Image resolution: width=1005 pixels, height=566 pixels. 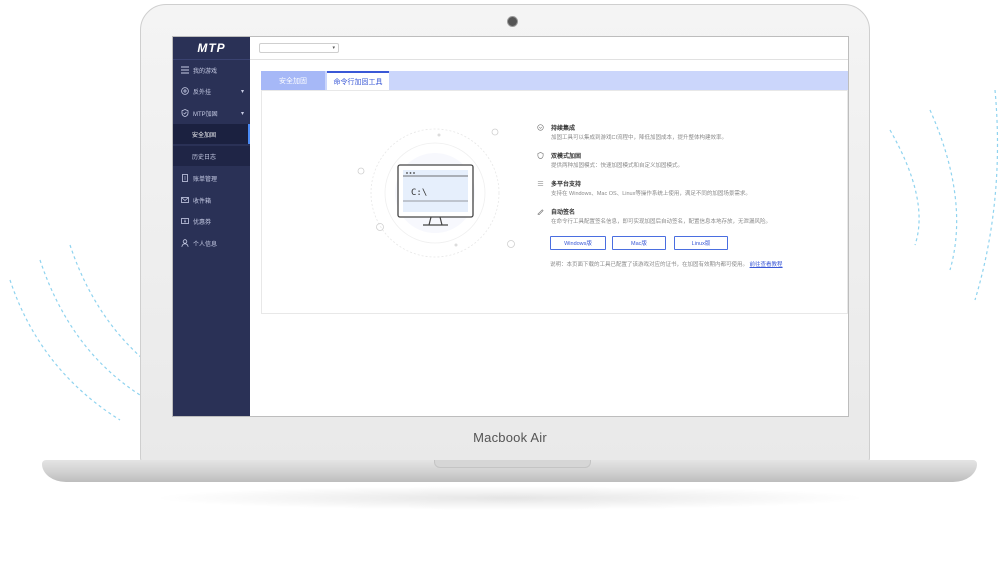 I want to click on sidebar-item-label: 优惠券, so click(x=202, y=222).